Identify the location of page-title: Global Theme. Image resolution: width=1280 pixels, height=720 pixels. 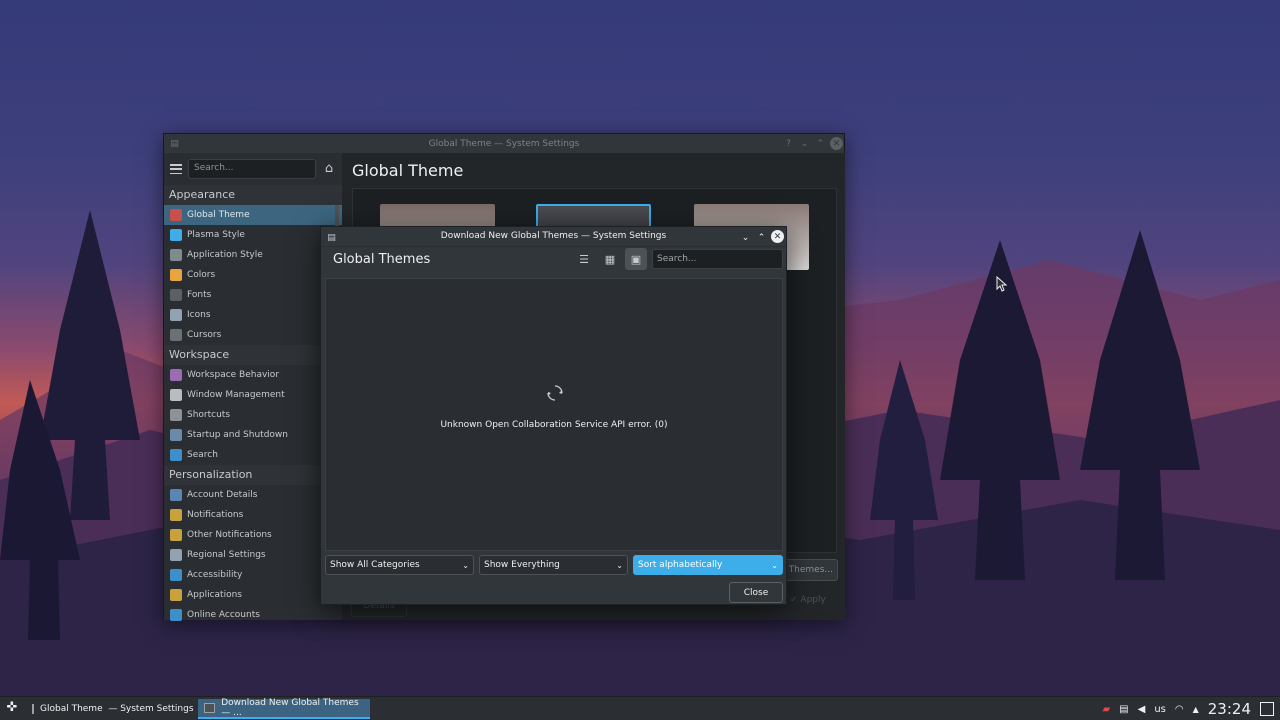
(408, 170).